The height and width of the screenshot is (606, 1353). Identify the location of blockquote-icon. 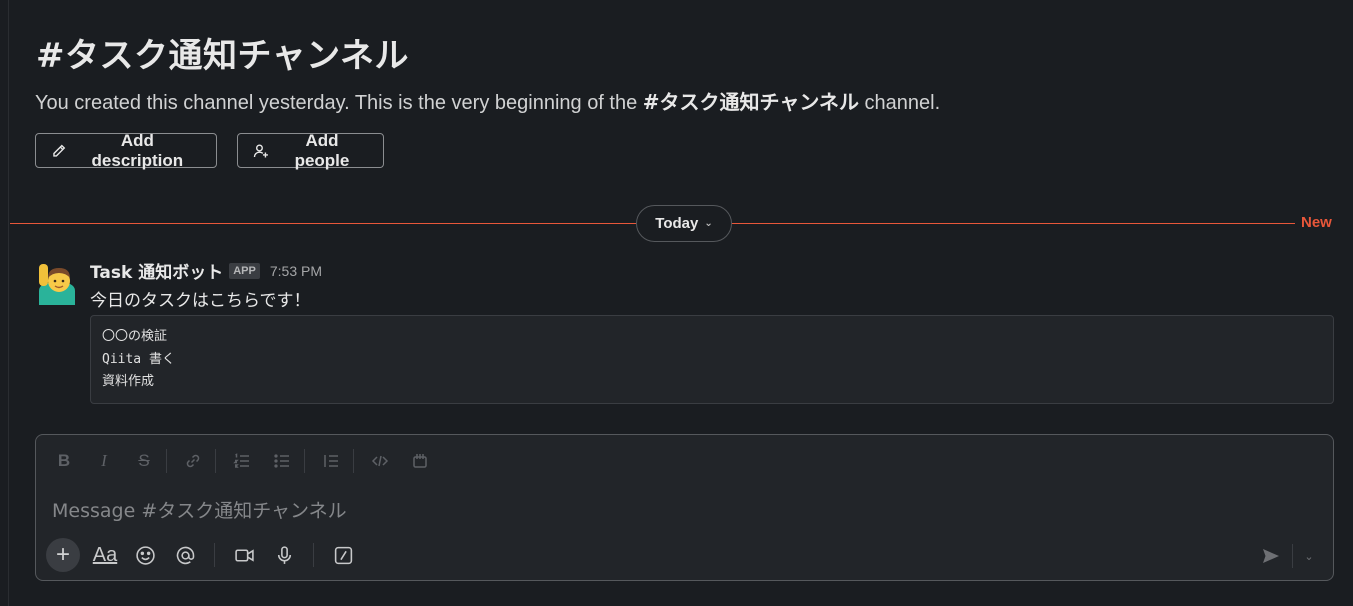
(331, 461).